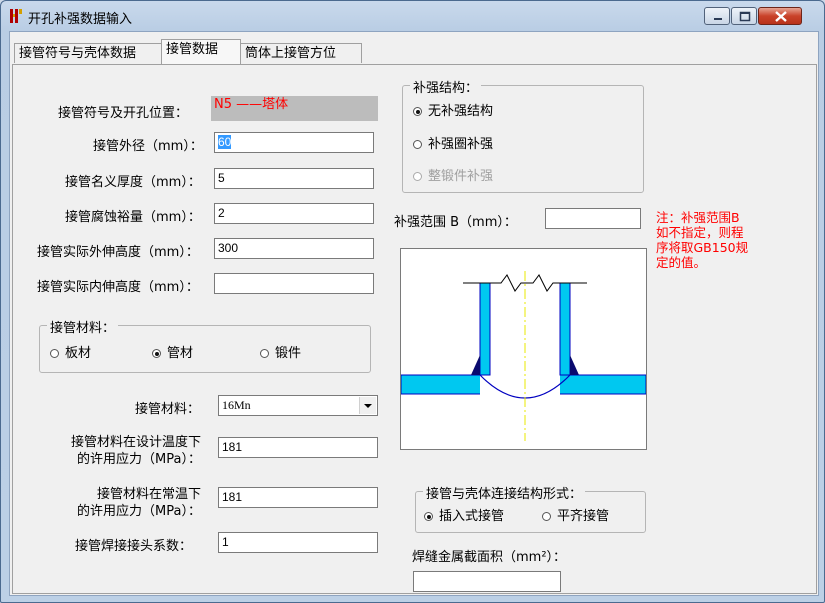 This screenshot has width=825, height=603. I want to click on ext-height-label: 接管实际外伸高度（mm）：, so click(118, 252).